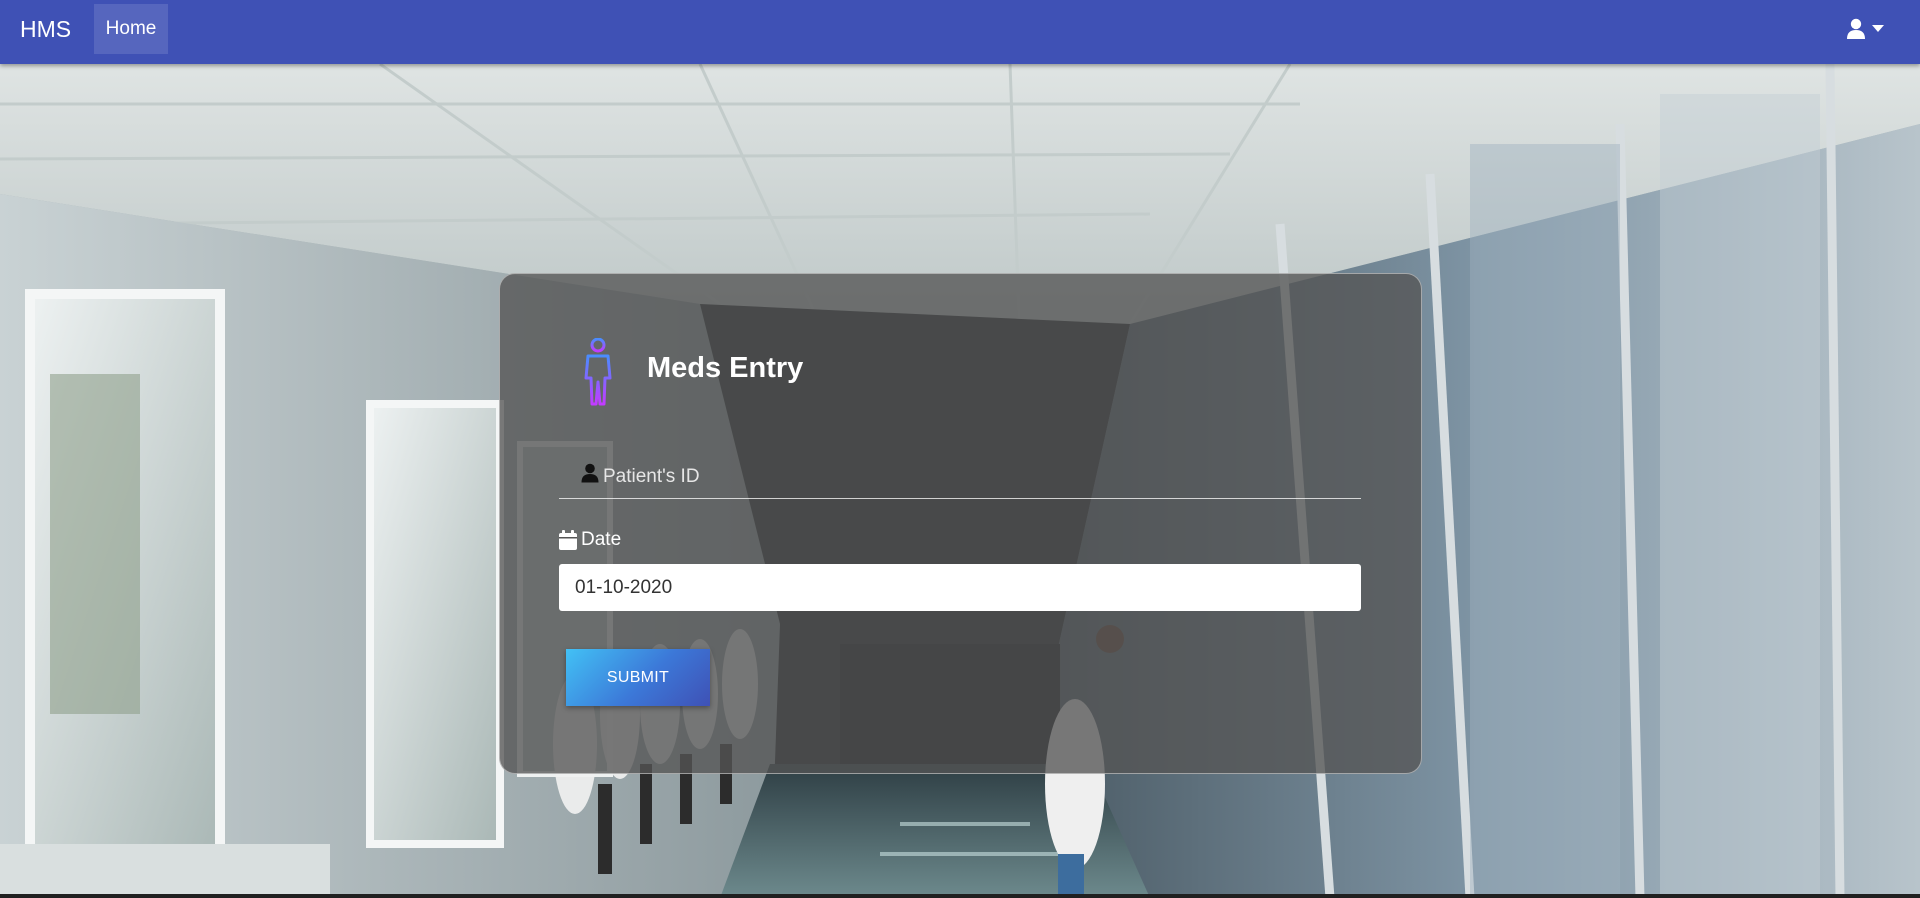  I want to click on nav-home-link: Home, so click(131, 29).